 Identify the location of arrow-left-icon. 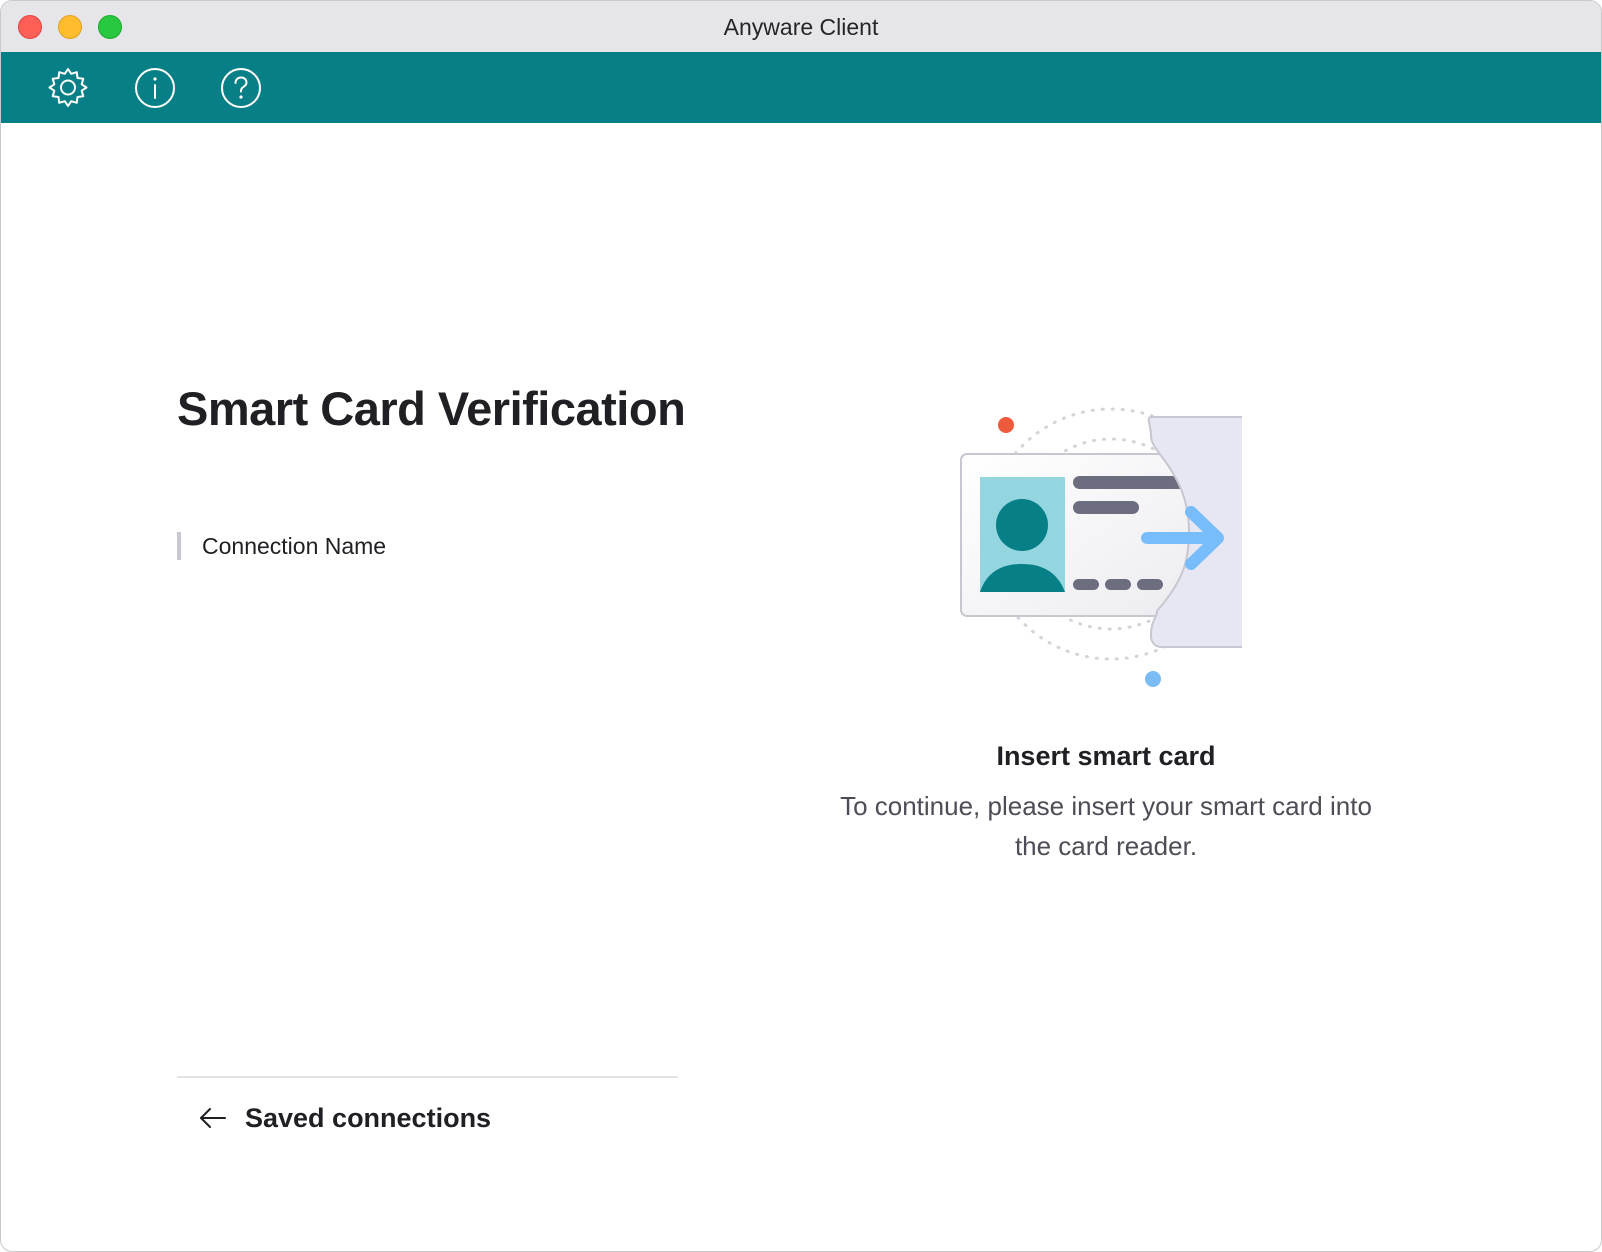
(213, 1118).